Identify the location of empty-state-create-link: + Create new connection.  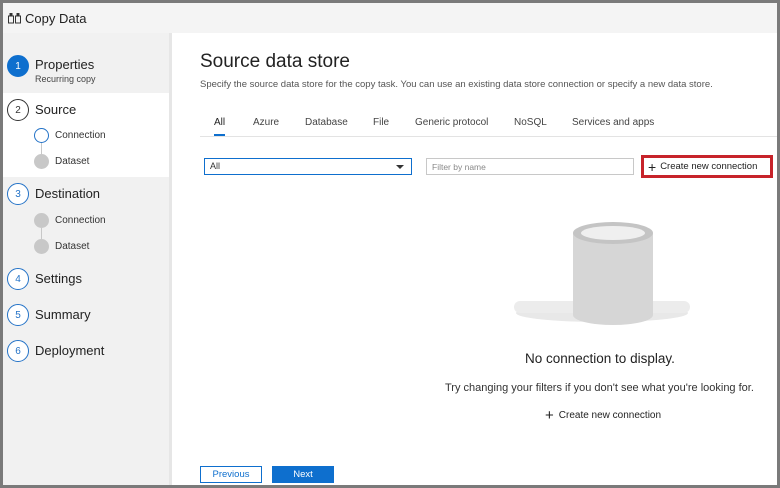
(603, 415).